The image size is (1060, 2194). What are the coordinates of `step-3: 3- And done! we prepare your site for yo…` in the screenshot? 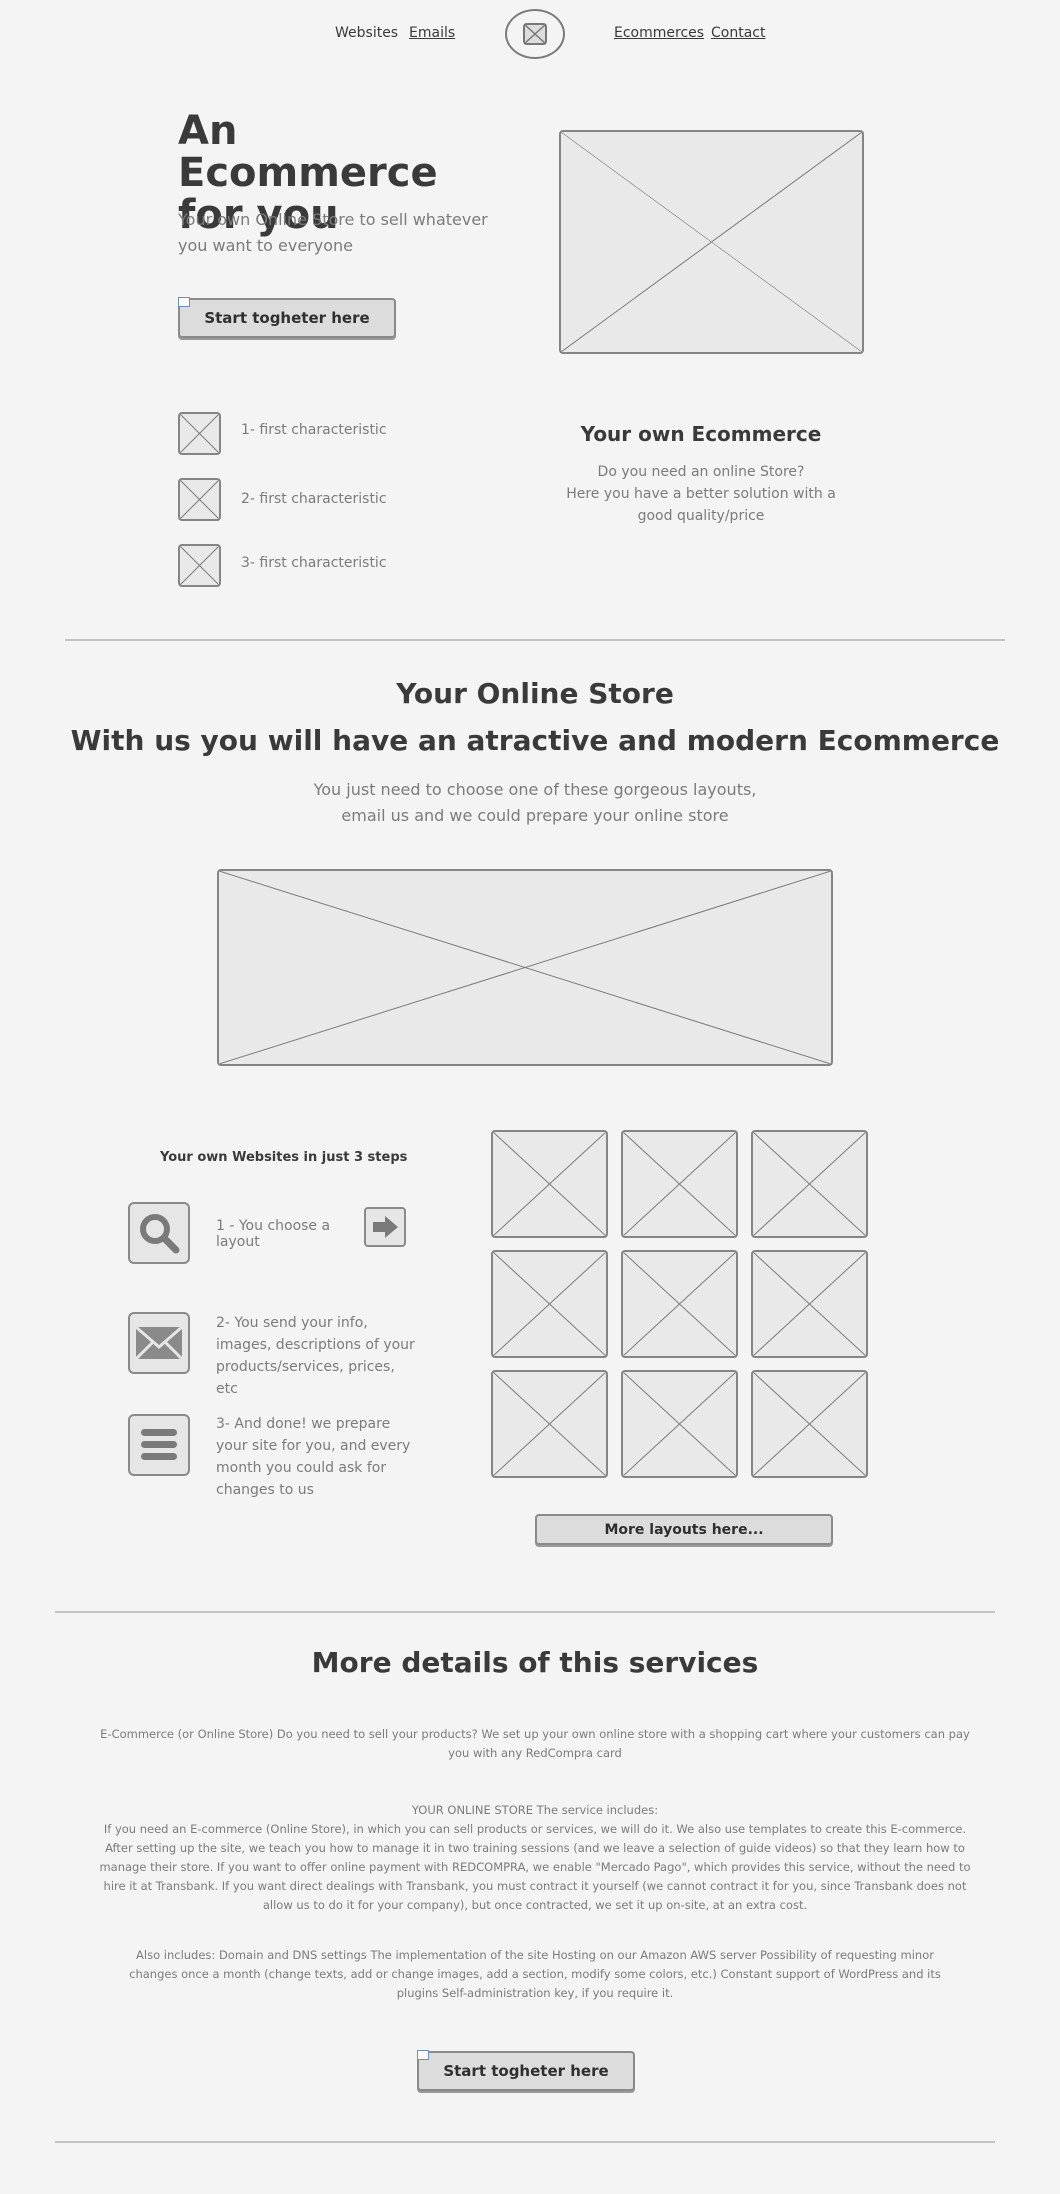 It's located at (313, 1457).